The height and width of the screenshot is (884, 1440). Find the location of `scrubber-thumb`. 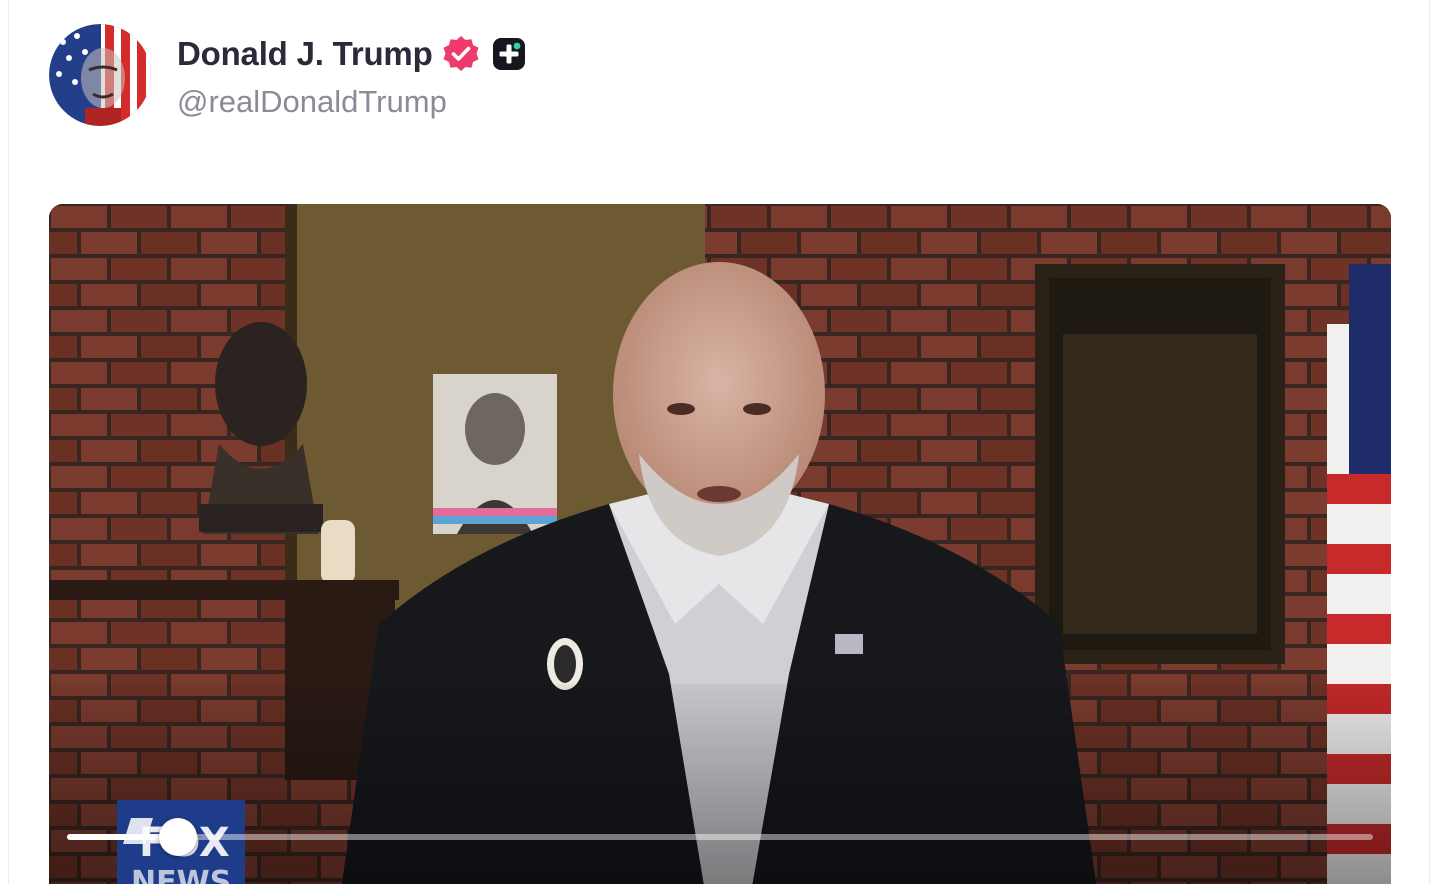

scrubber-thumb is located at coordinates (178, 837).